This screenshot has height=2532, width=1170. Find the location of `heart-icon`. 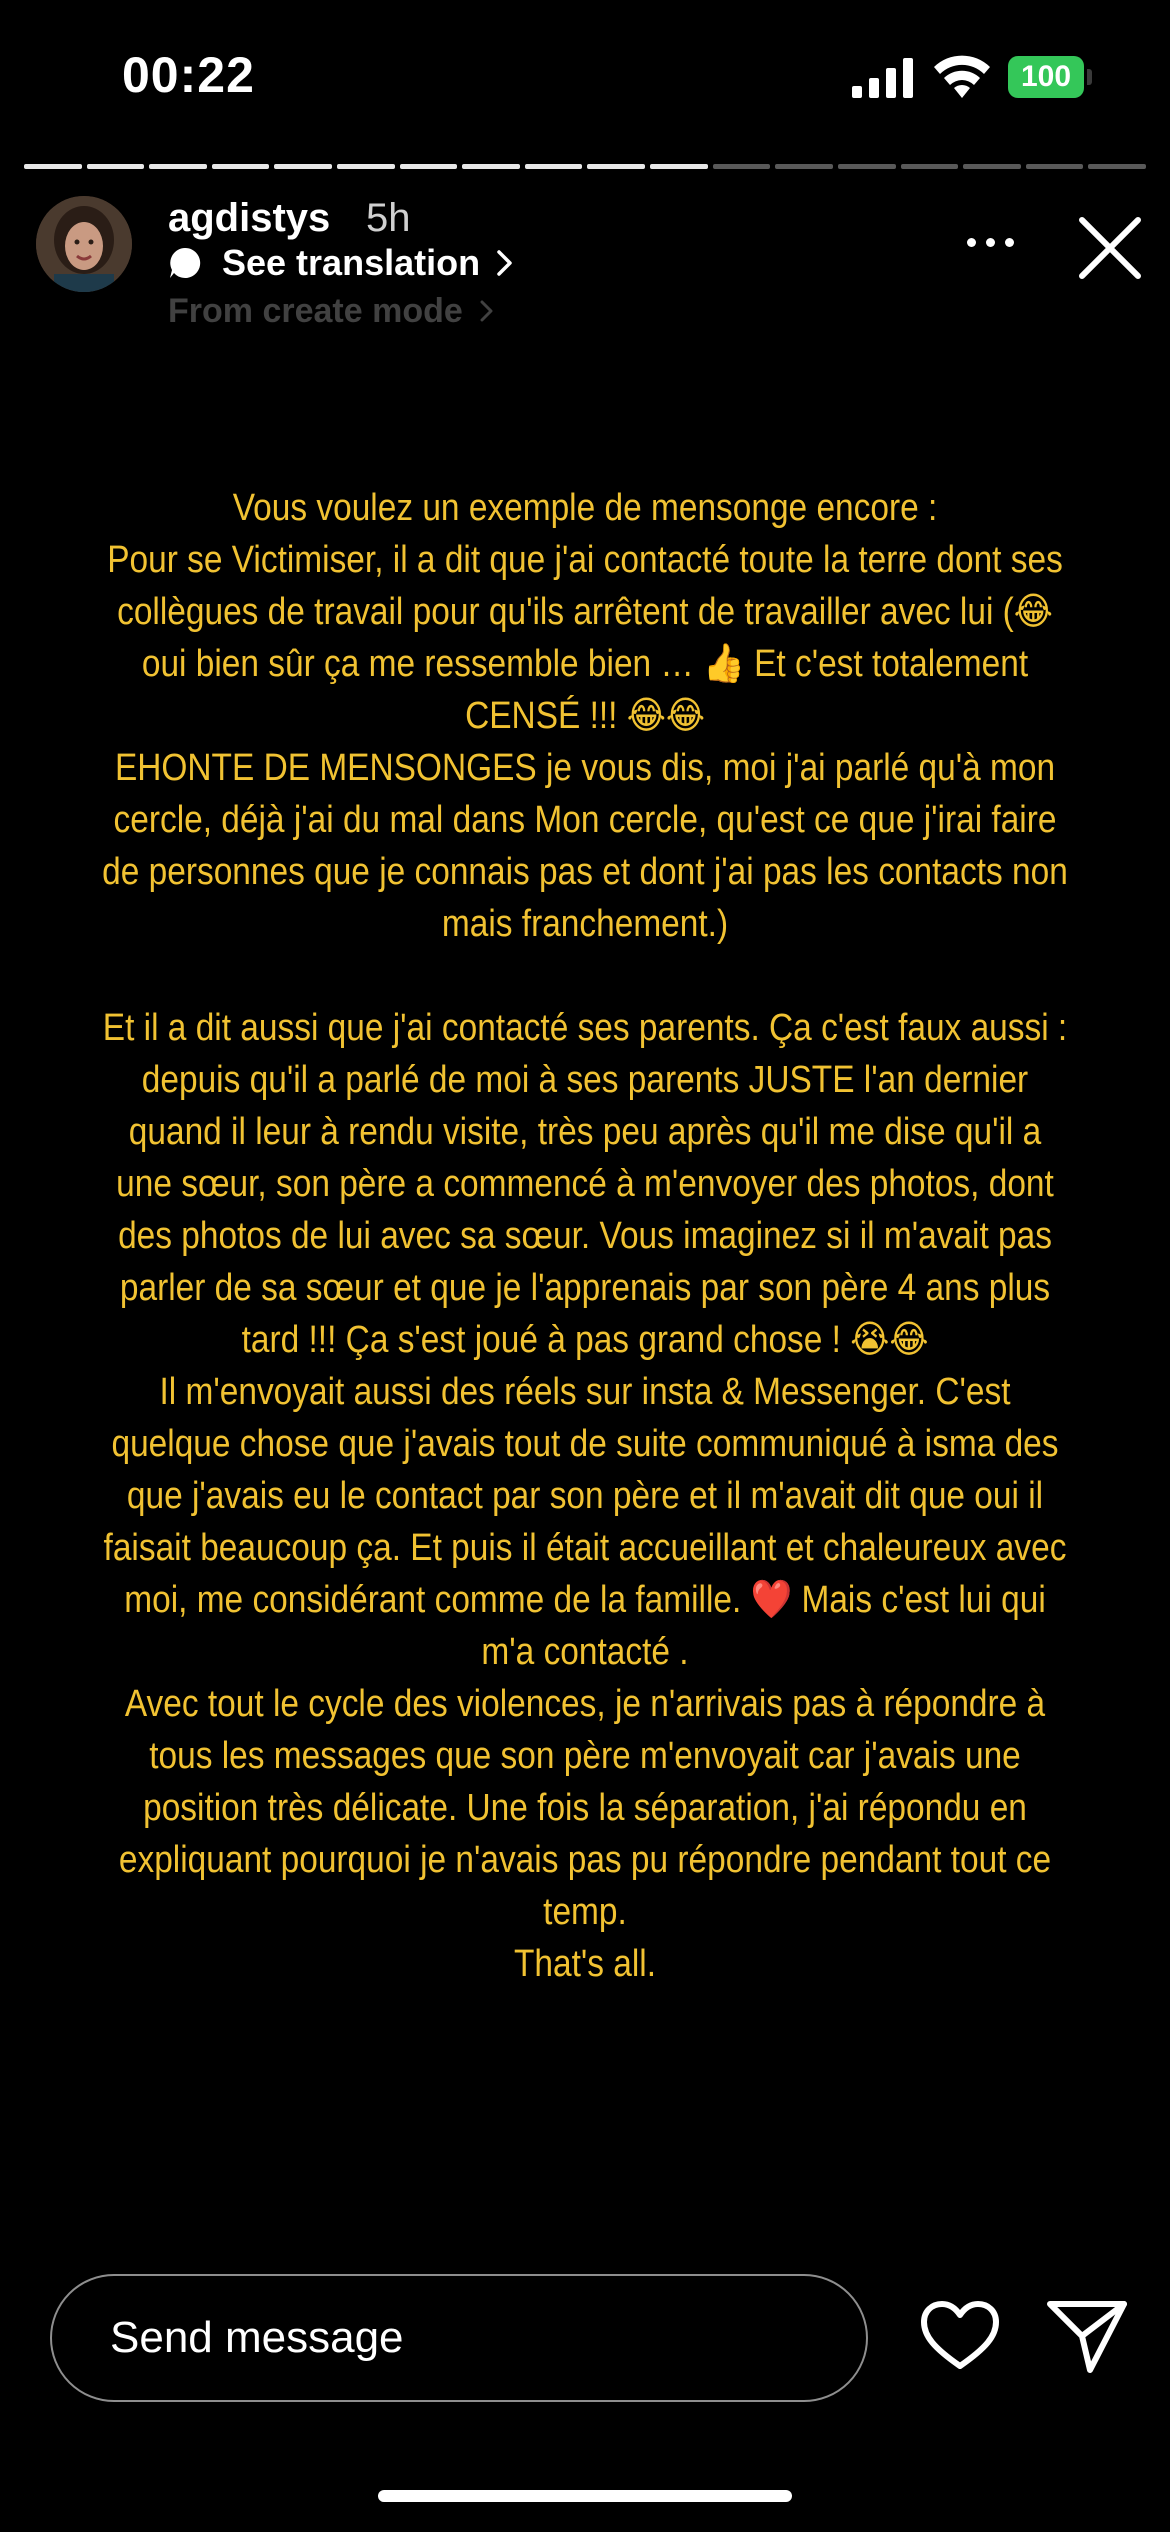

heart-icon is located at coordinates (960, 2335).